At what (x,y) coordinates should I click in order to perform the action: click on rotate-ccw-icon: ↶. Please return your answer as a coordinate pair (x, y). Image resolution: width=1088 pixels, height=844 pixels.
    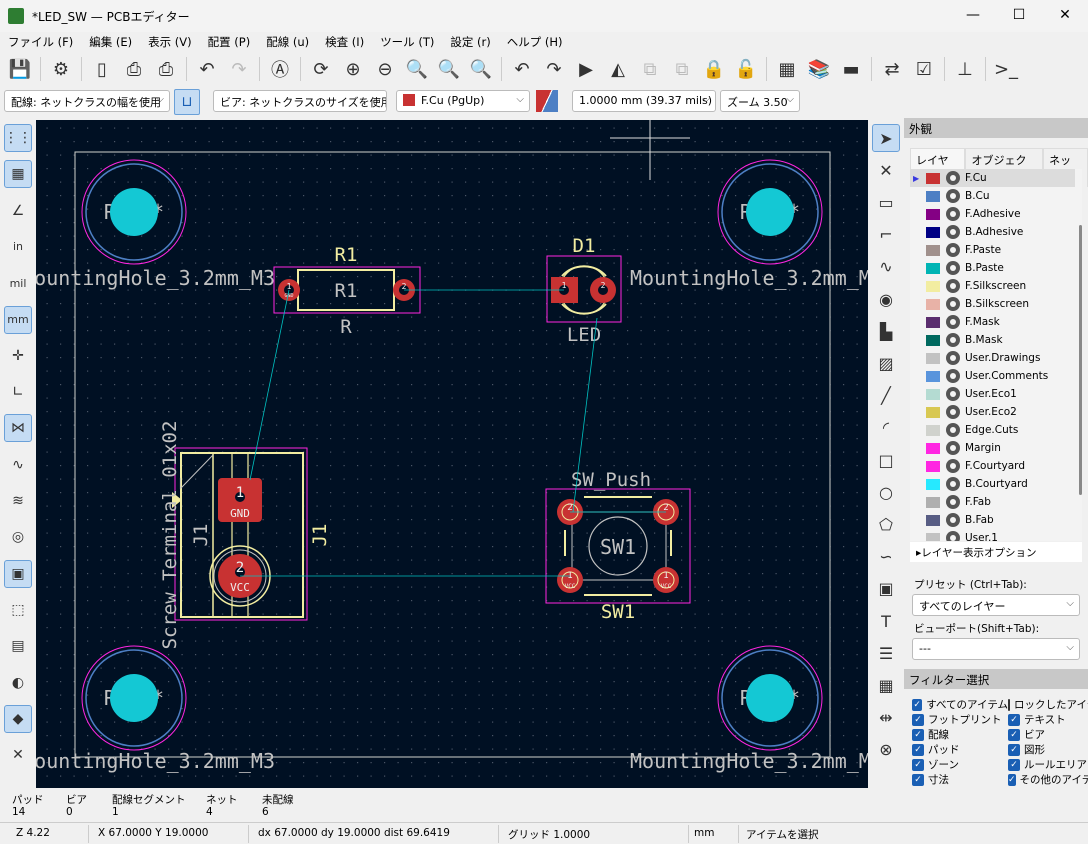
    Looking at the image, I should click on (522, 69).